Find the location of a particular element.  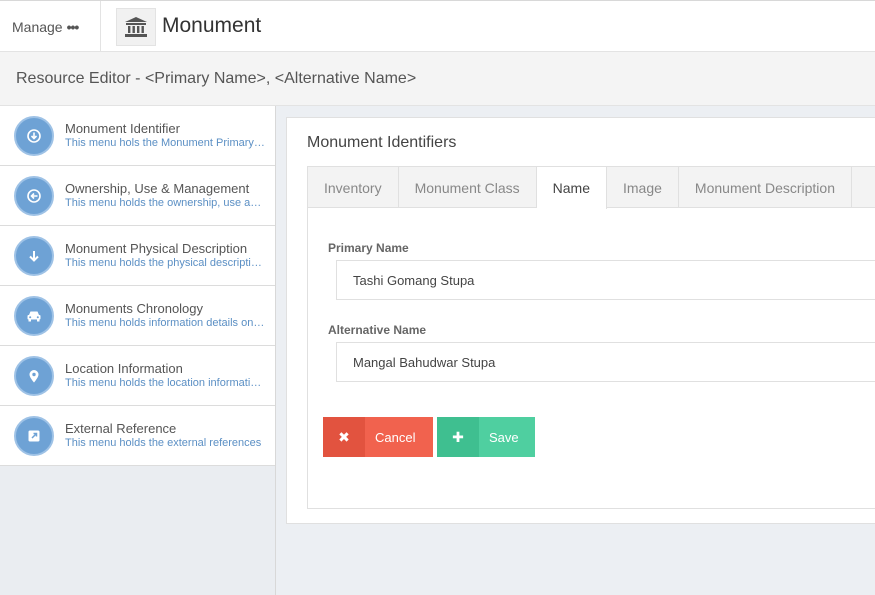

panel-title: Monument Identifiers is located at coordinates (382, 142).